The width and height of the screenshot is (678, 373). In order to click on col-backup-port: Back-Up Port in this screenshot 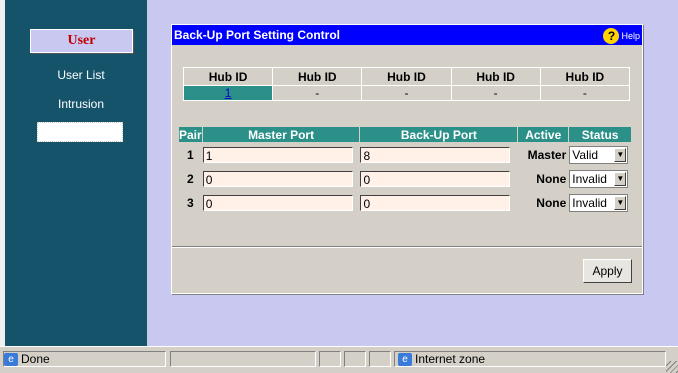, I will do `click(439, 134)`.